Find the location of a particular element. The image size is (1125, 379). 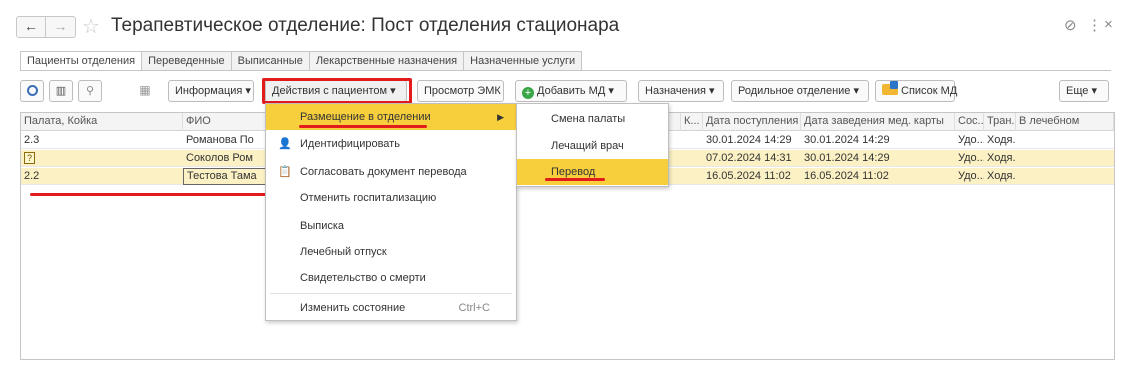

tab-services: Назначенные услуги is located at coordinates (523, 61).